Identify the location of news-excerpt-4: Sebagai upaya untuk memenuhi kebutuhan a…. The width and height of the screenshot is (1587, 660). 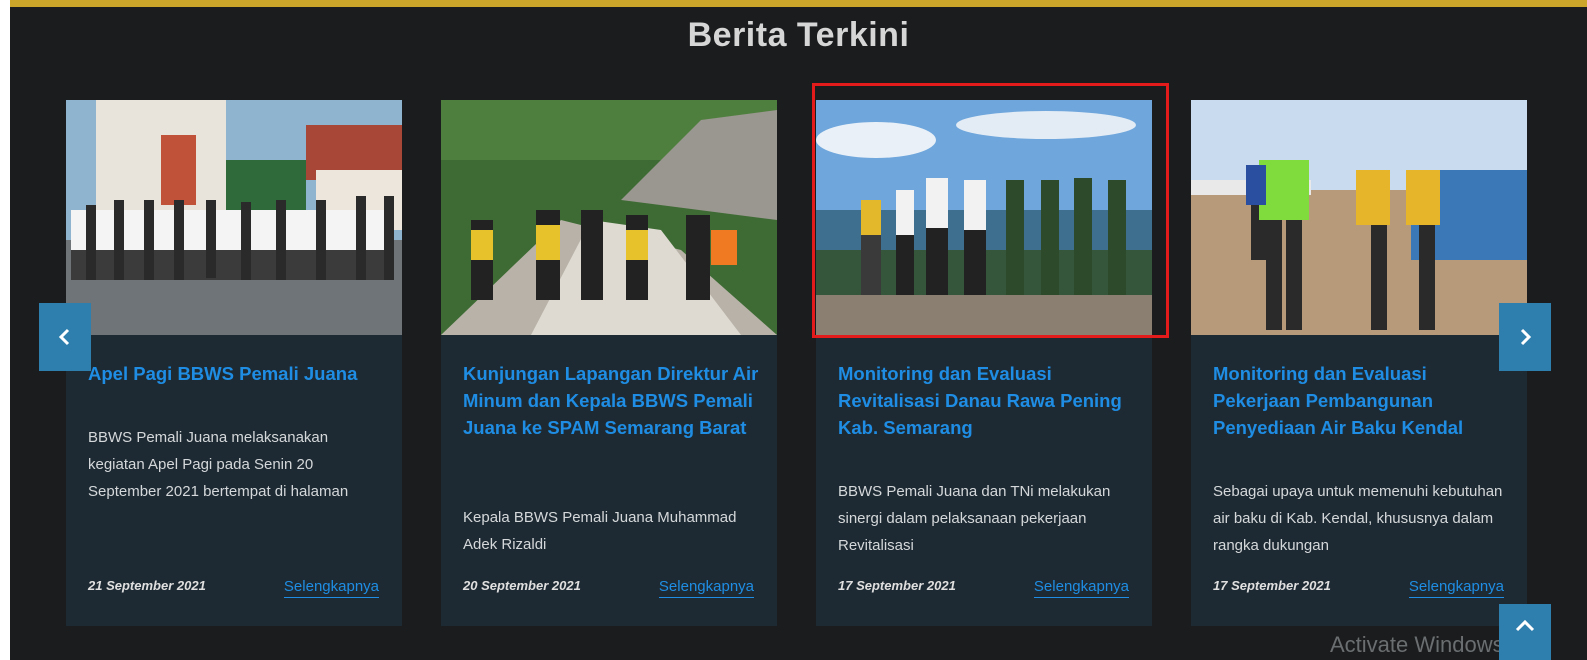
(1358, 518).